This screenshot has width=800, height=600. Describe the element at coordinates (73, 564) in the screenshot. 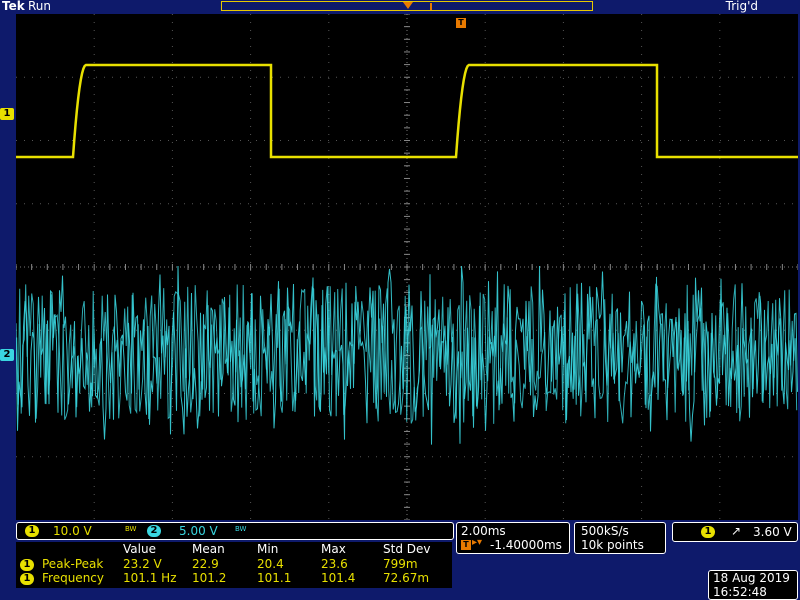

I see `meas-row-1-name: Peak-Peak` at that location.